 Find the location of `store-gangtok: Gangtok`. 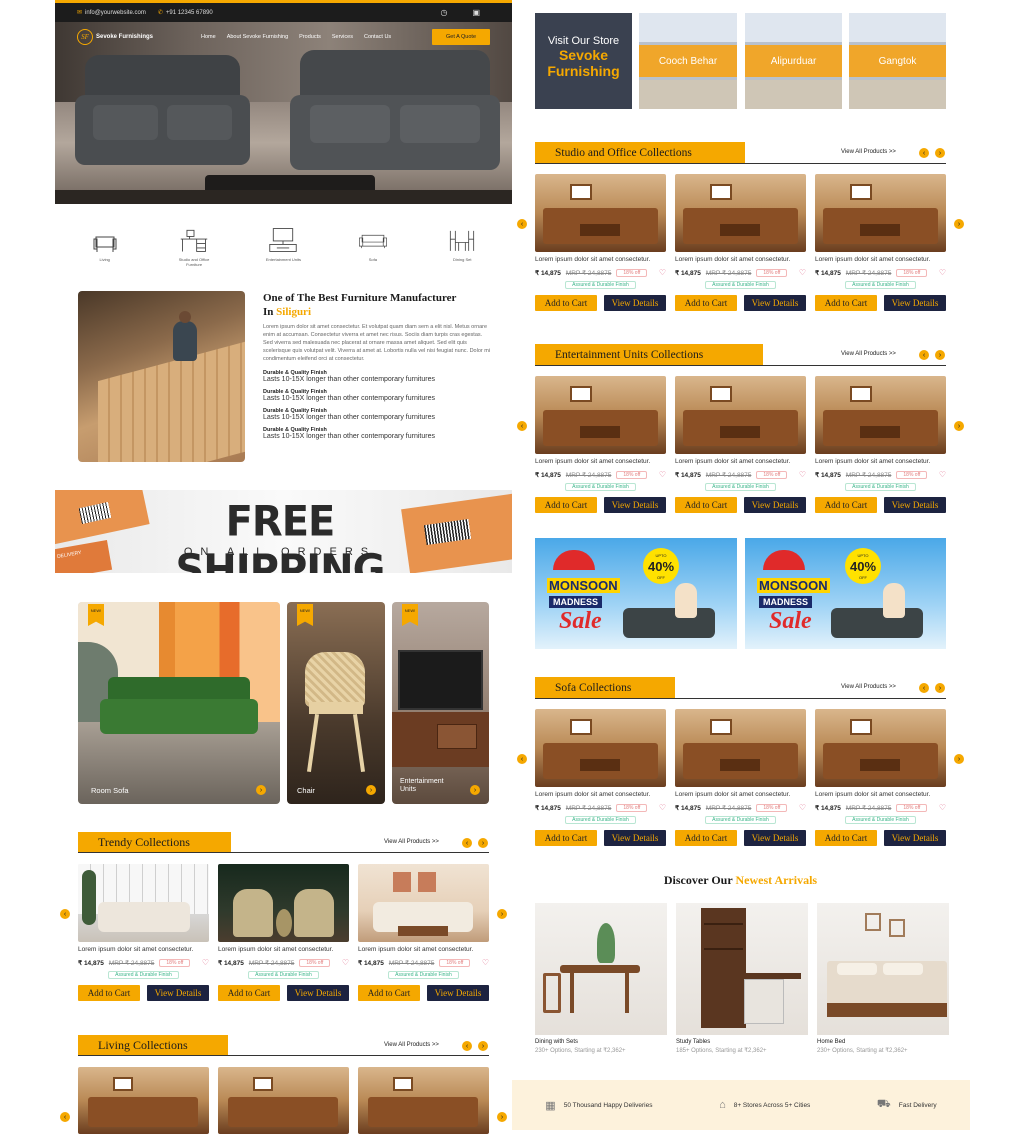

store-gangtok: Gangtok is located at coordinates (897, 61).